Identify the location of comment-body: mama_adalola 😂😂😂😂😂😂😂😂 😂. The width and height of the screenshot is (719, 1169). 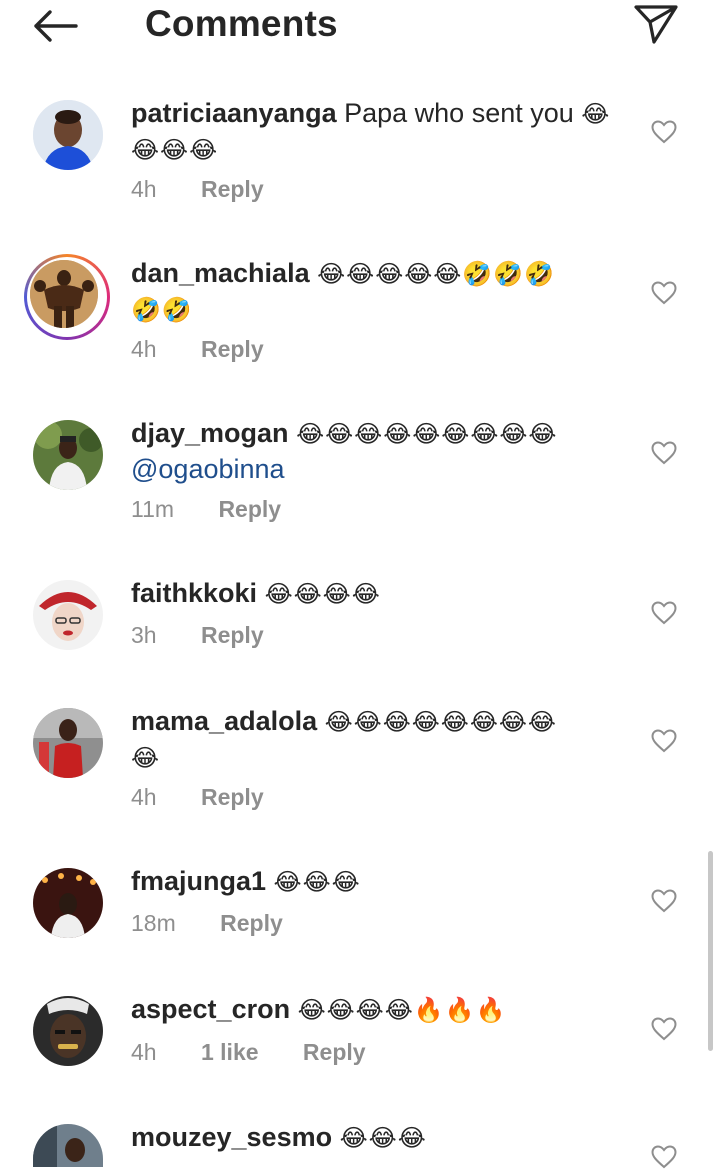
(376, 740).